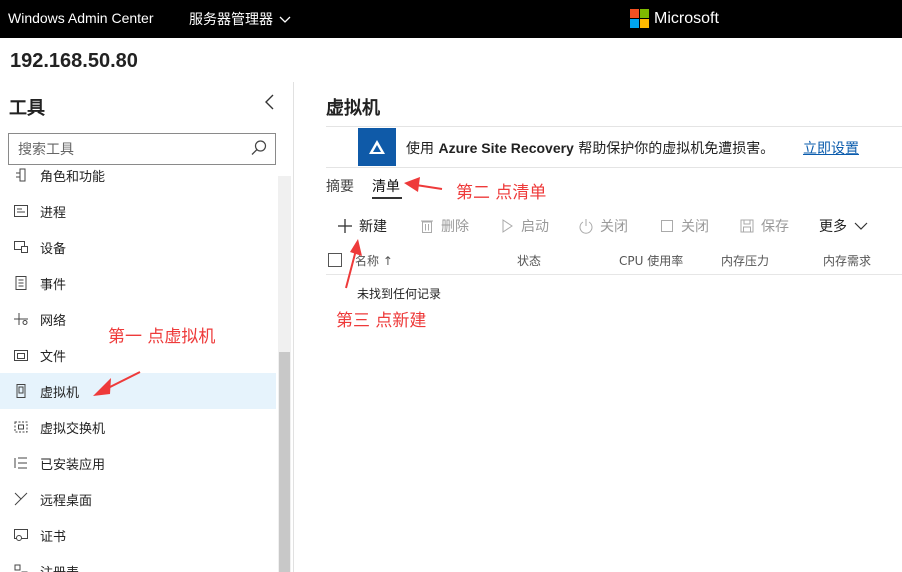 This screenshot has width=902, height=572. I want to click on new-button: 新建, so click(362, 226).